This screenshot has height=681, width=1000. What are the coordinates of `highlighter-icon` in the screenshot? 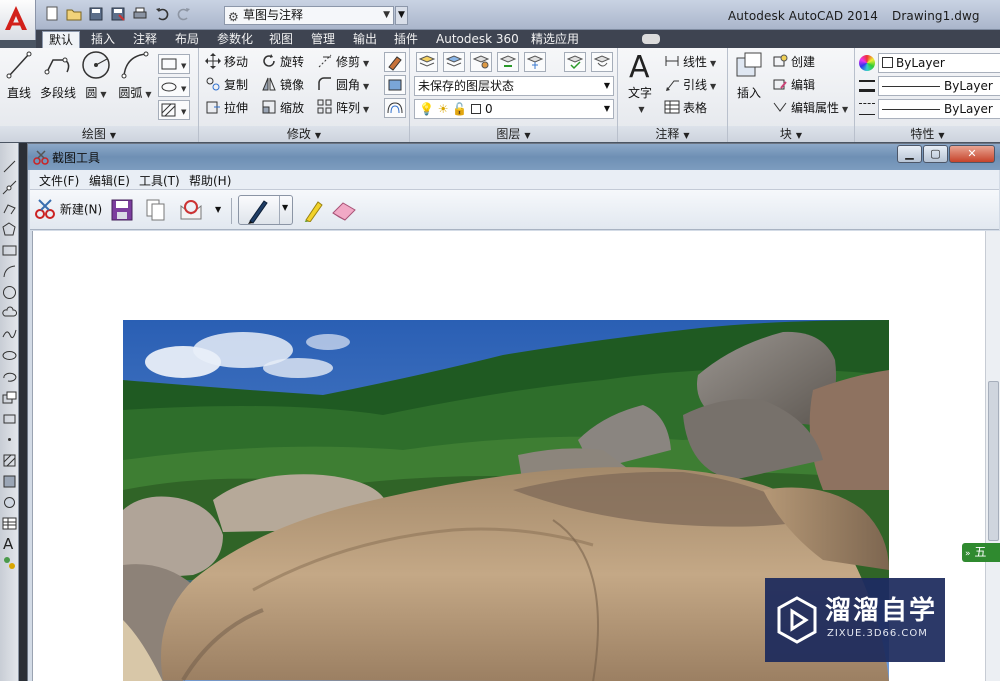 It's located at (312, 210).